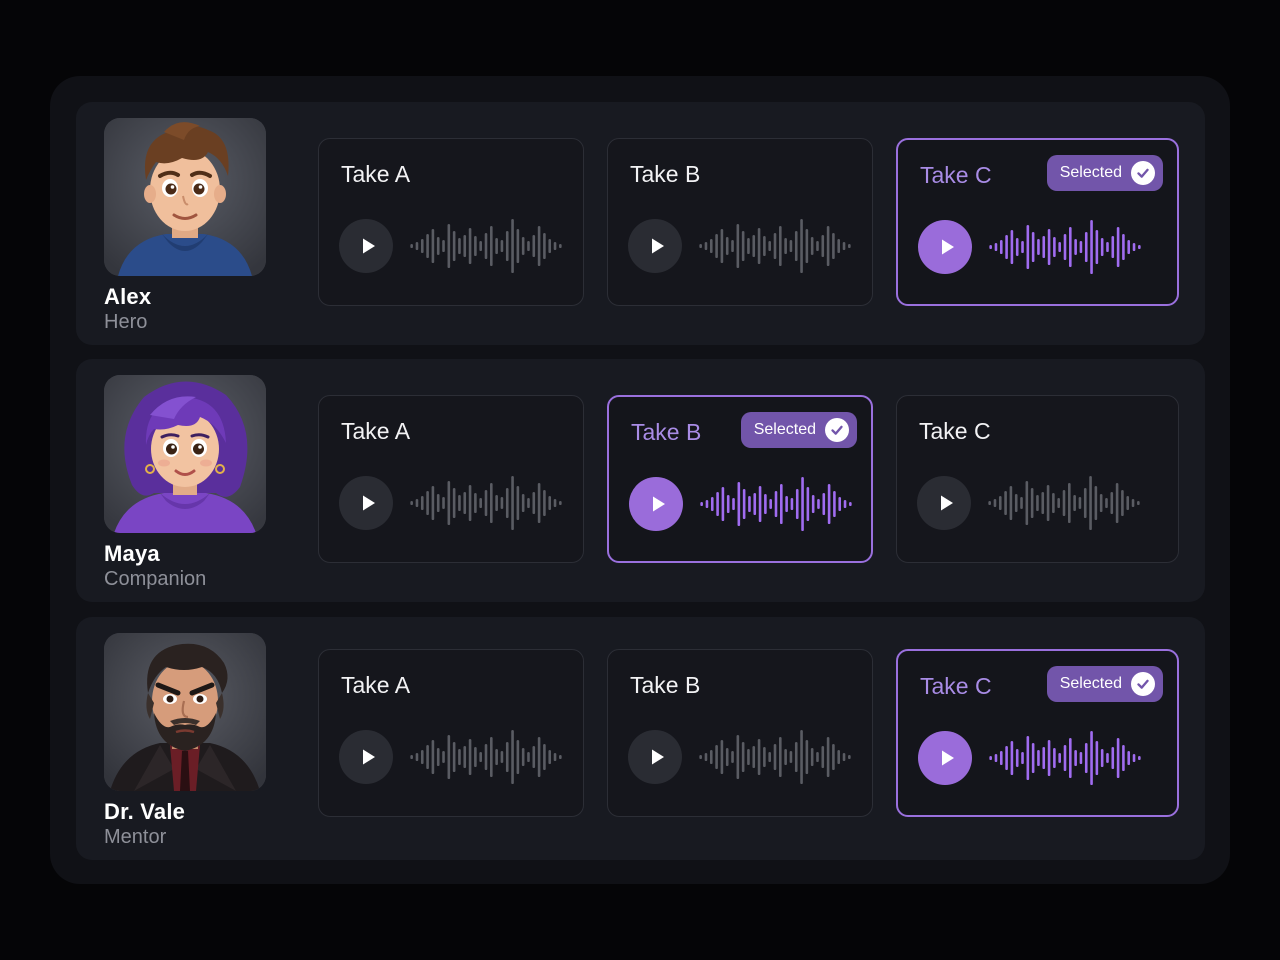 The height and width of the screenshot is (960, 1280). I want to click on character-role: Hero, so click(126, 322).